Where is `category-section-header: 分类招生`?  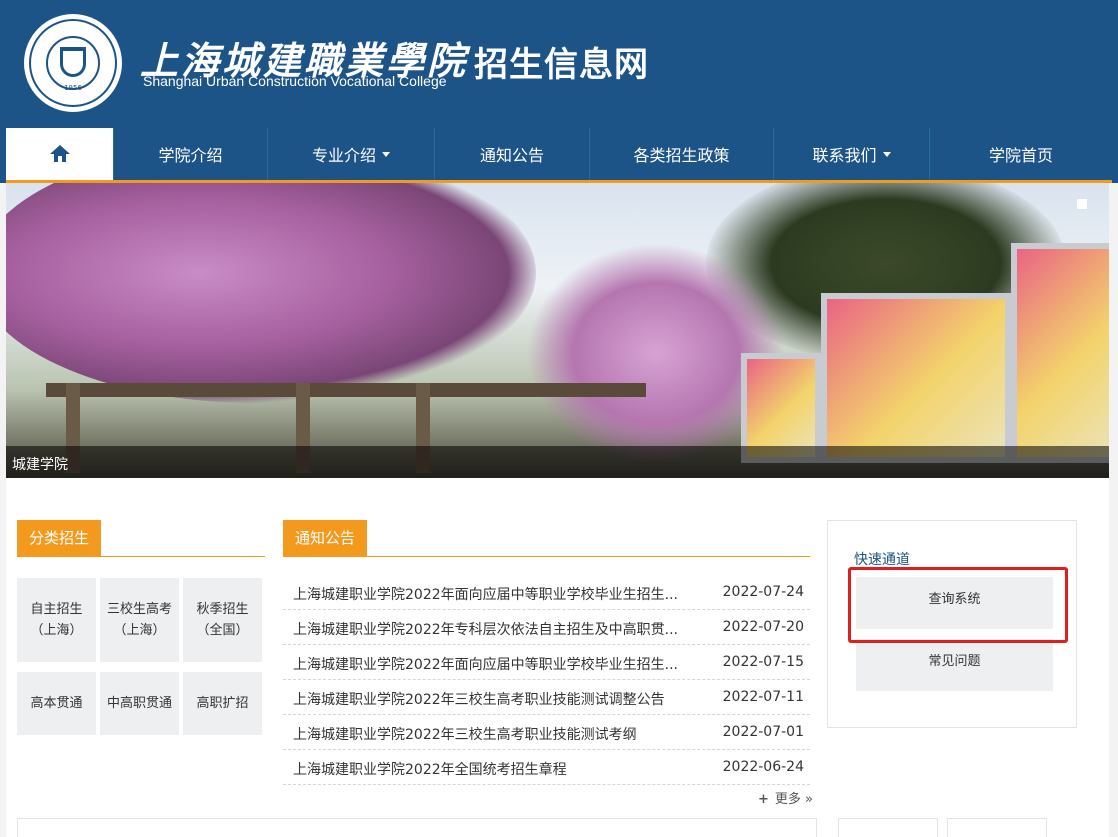
category-section-header: 分类招生 is located at coordinates (141, 538).